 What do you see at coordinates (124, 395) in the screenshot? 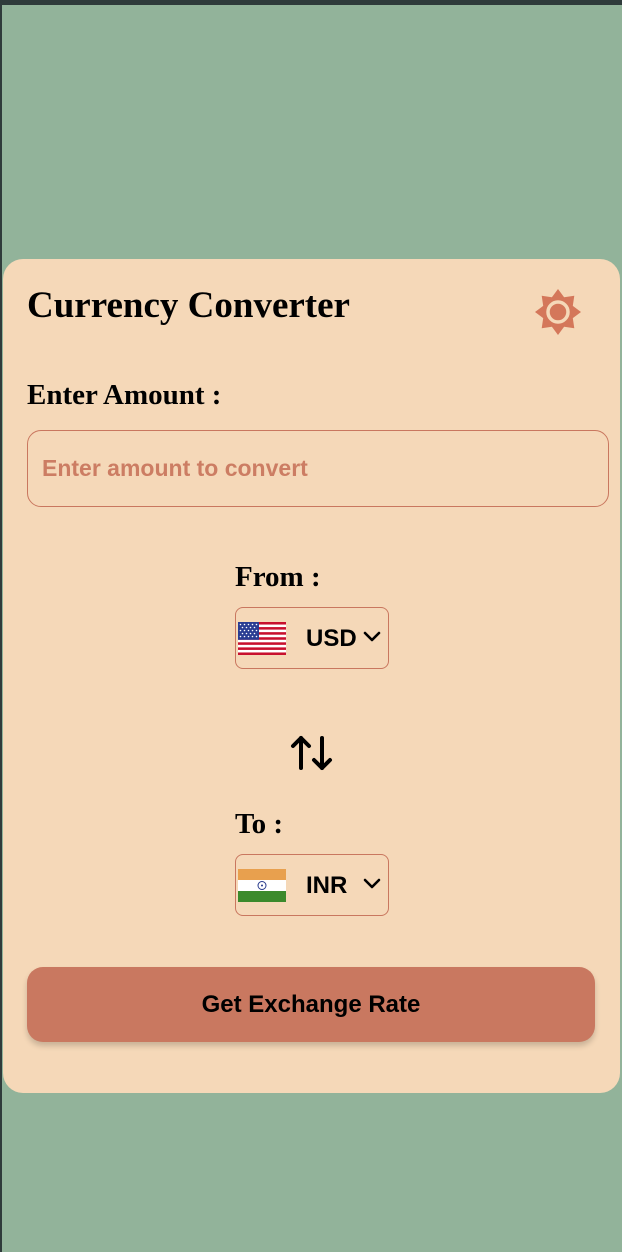
I see `amount-label: Enter Amount :` at bounding box center [124, 395].